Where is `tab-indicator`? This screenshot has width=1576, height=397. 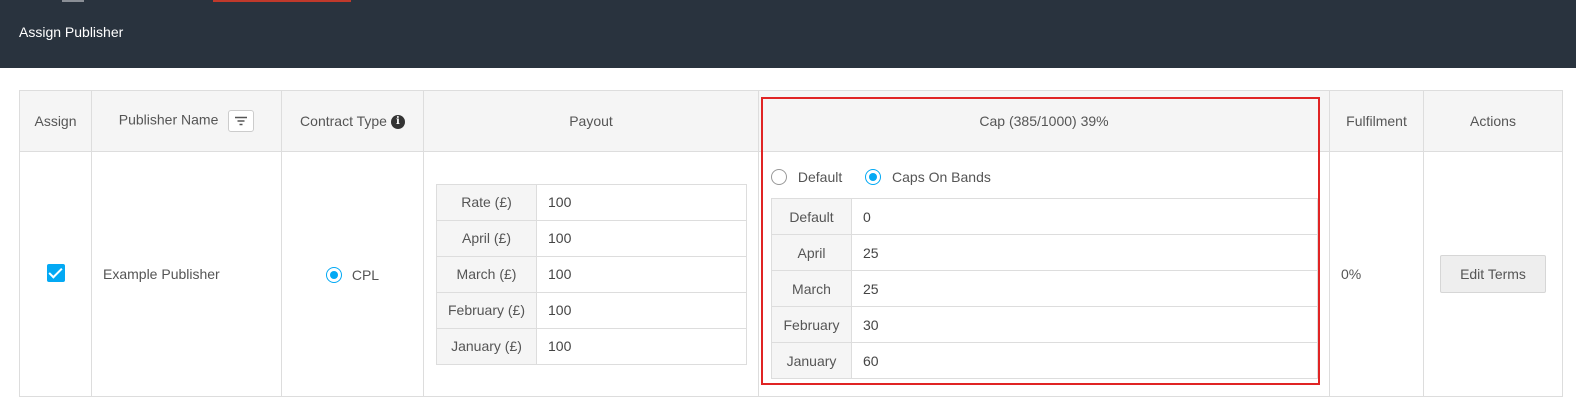
tab-indicator is located at coordinates (73, 1).